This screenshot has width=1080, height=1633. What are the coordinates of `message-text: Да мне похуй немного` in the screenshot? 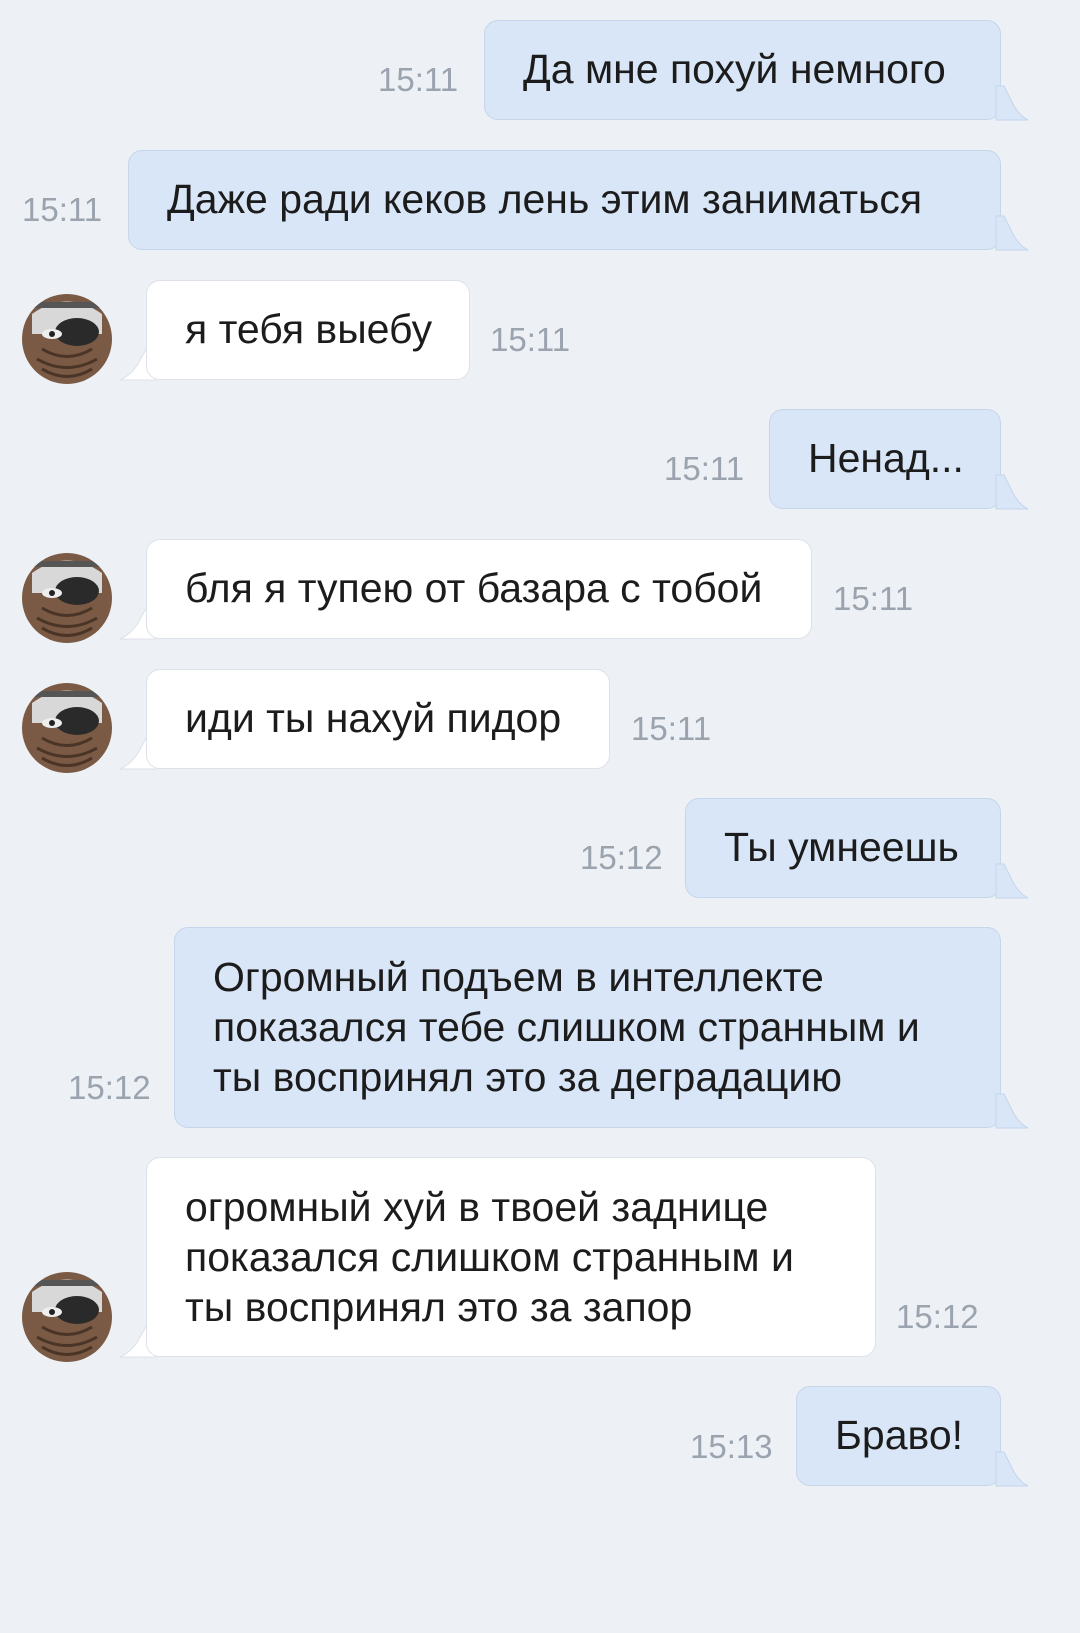 It's located at (734, 69).